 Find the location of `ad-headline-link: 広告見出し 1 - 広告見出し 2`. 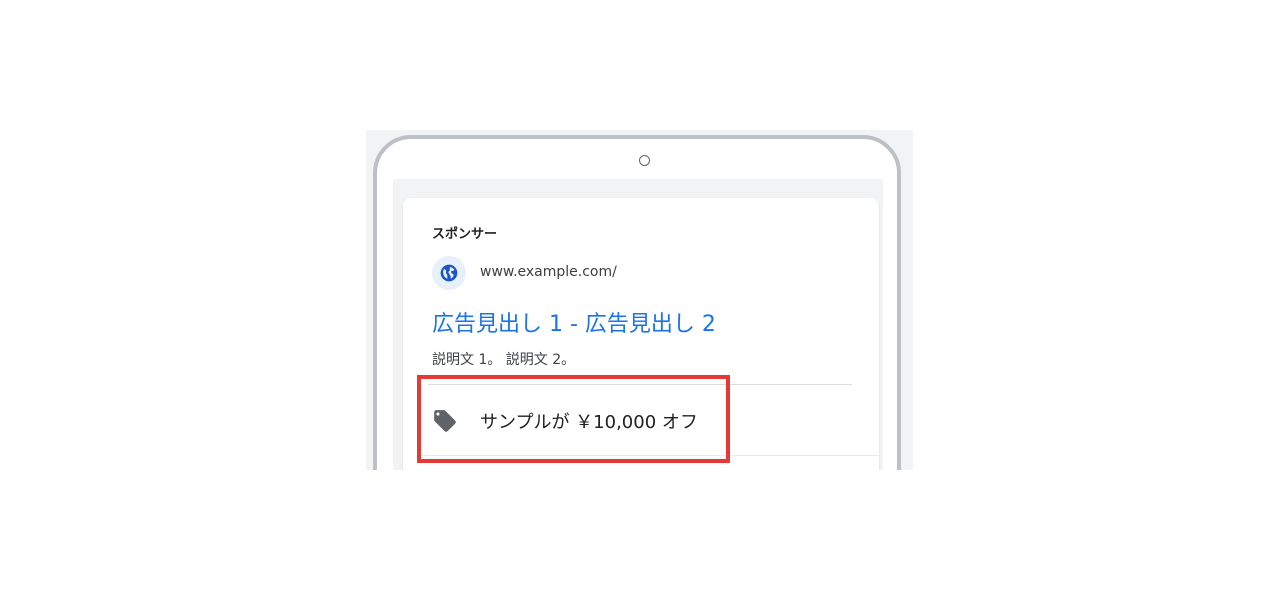

ad-headline-link: 広告見出し 1 - 広告見出し 2 is located at coordinates (574, 322).